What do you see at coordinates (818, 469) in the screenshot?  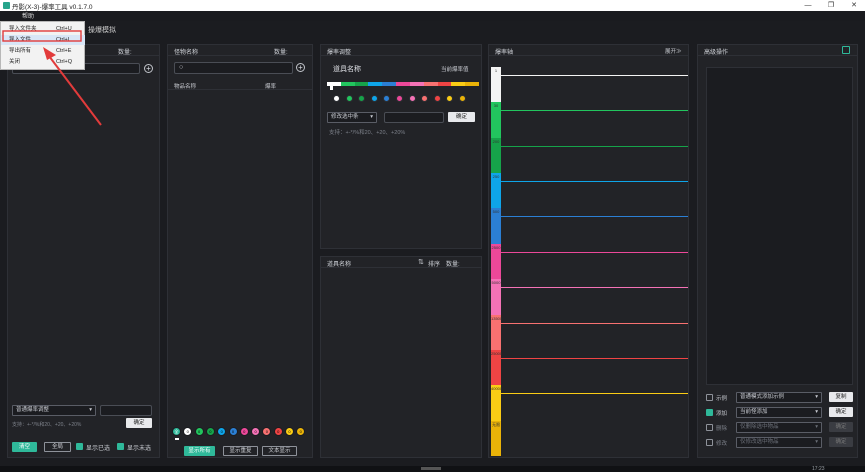 I see `footer-time: 17:23` at bounding box center [818, 469].